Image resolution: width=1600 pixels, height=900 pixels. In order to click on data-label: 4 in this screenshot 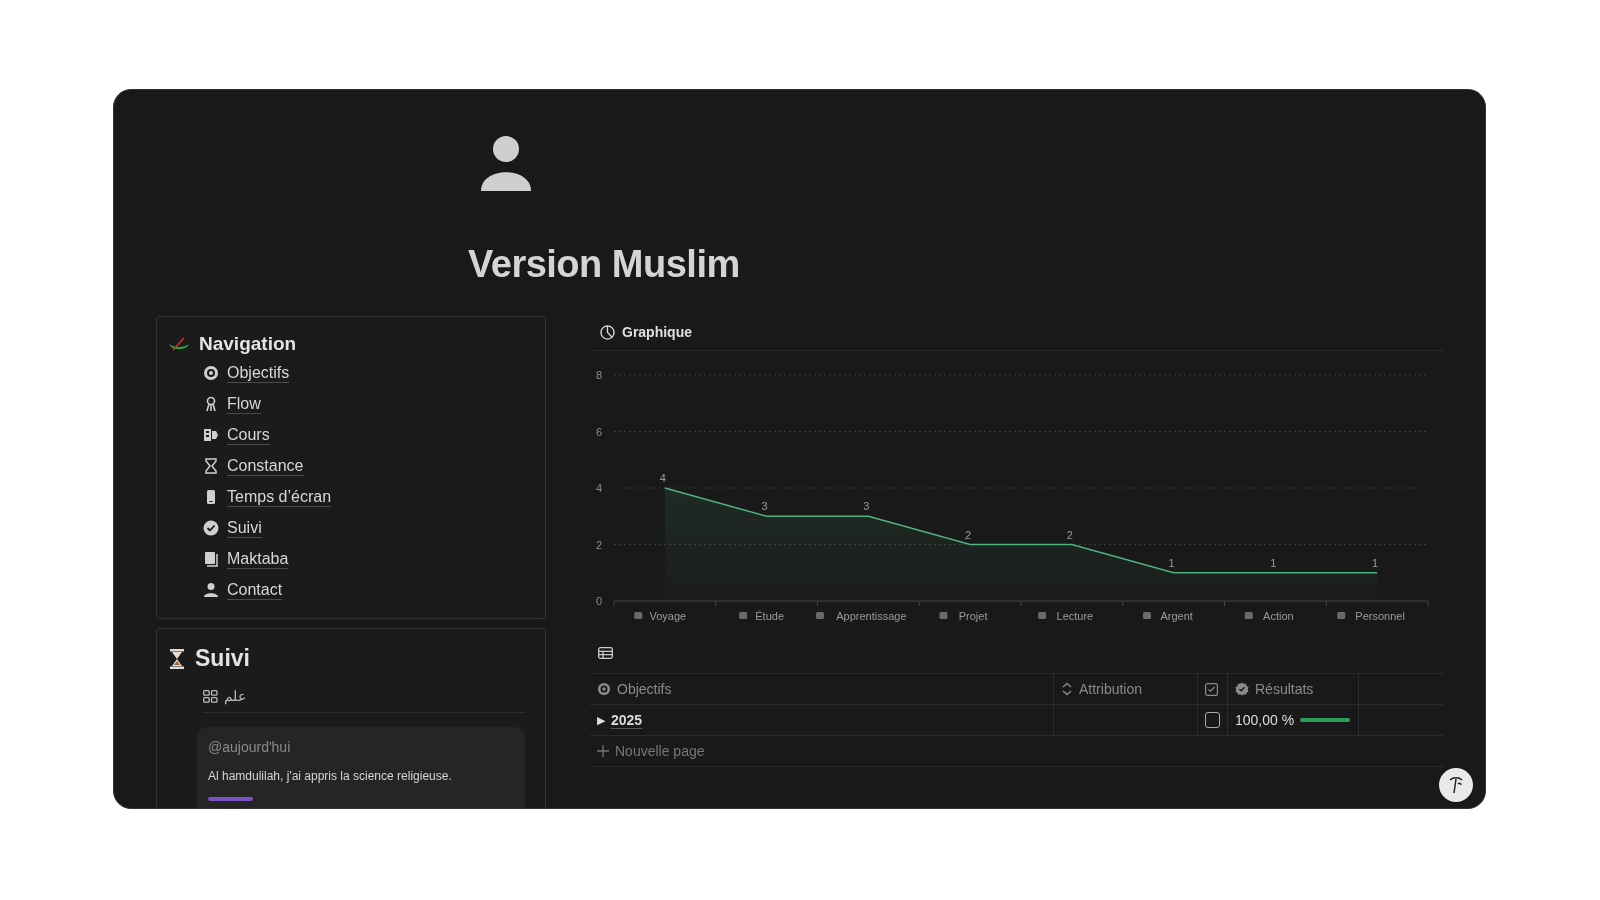, I will do `click(662, 478)`.